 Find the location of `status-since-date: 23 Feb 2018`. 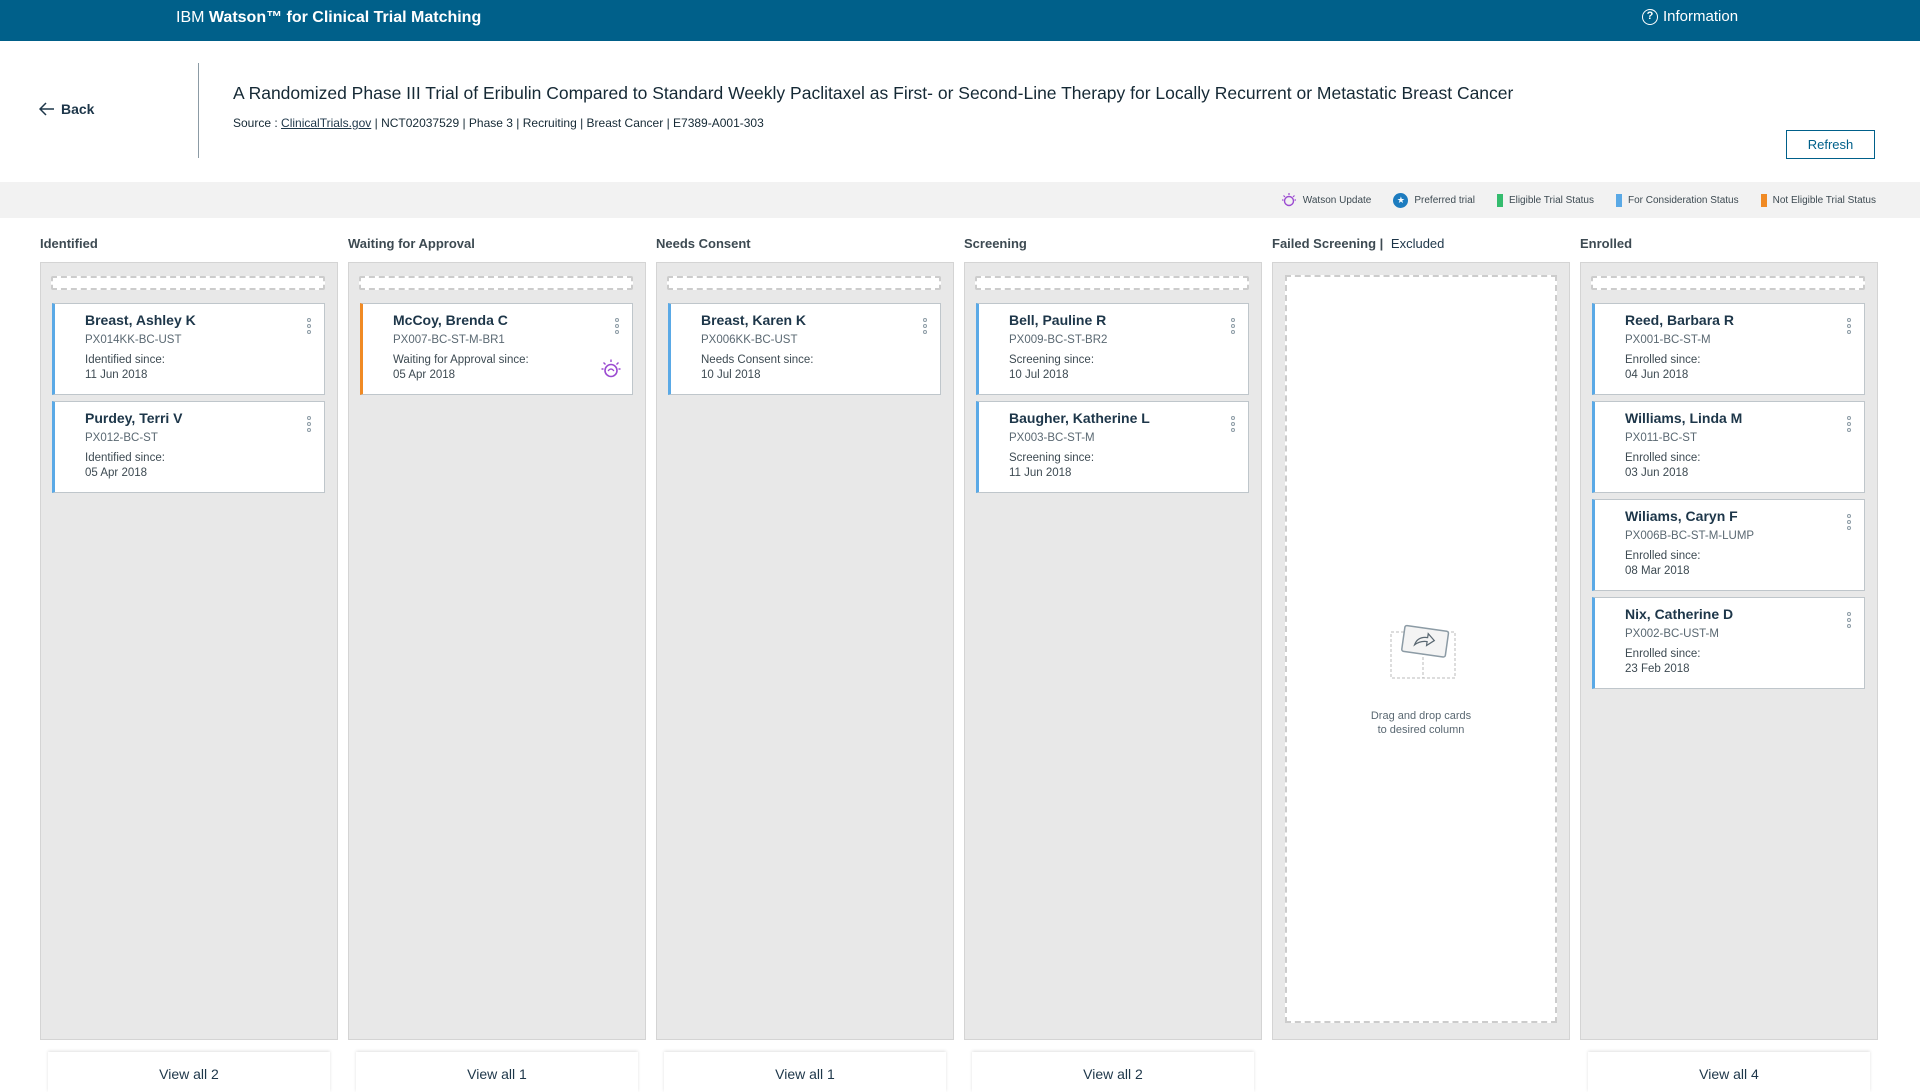

status-since-date: 23 Feb 2018 is located at coordinates (1657, 669).